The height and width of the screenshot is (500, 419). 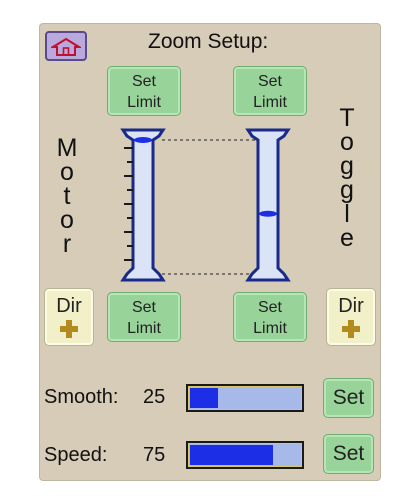 What do you see at coordinates (154, 397) in the screenshot?
I see `smooth-value: 25` at bounding box center [154, 397].